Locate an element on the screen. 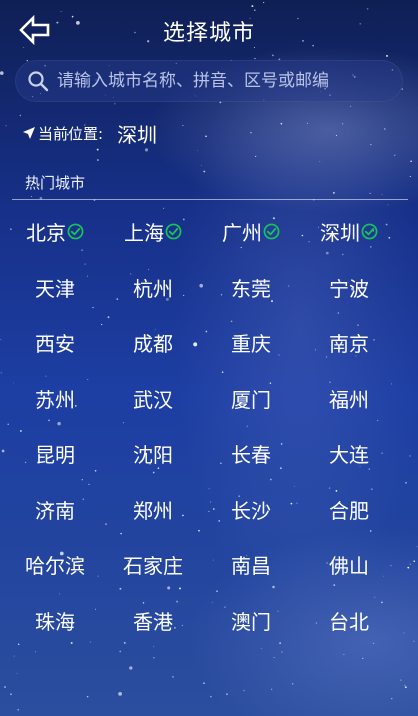 The width and height of the screenshot is (418, 716). city-name: 郑州 is located at coordinates (153, 510).